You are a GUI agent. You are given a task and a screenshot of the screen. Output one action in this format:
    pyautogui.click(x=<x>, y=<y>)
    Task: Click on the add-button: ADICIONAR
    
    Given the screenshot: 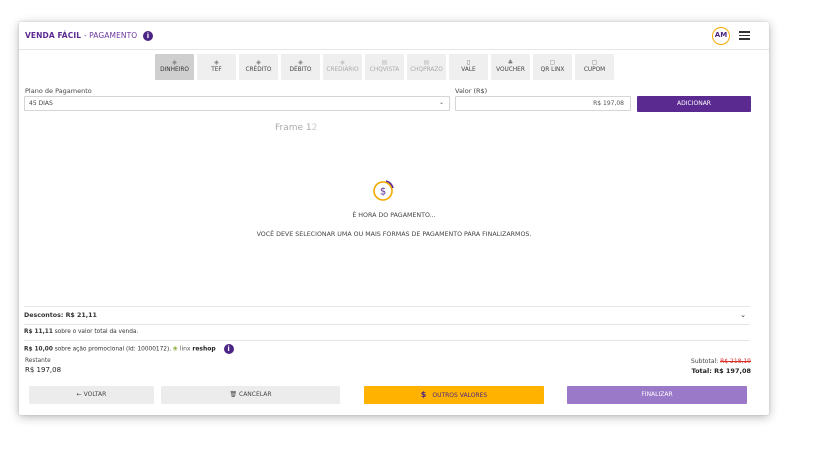 What is the action you would take?
    pyautogui.click(x=694, y=104)
    